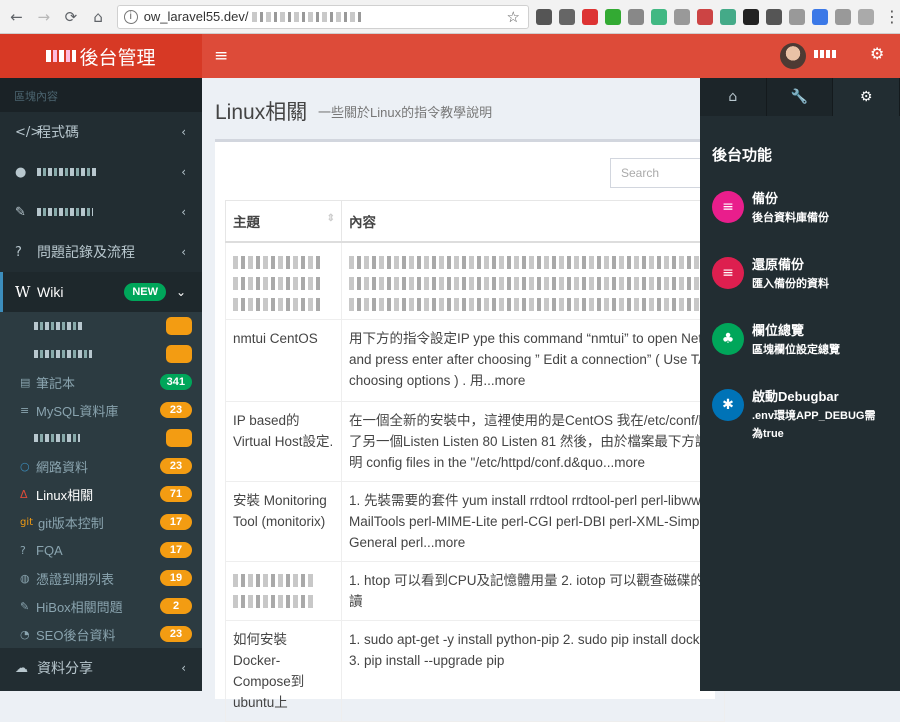  I want to click on gears-tab-icon: ⚙, so click(866, 97).